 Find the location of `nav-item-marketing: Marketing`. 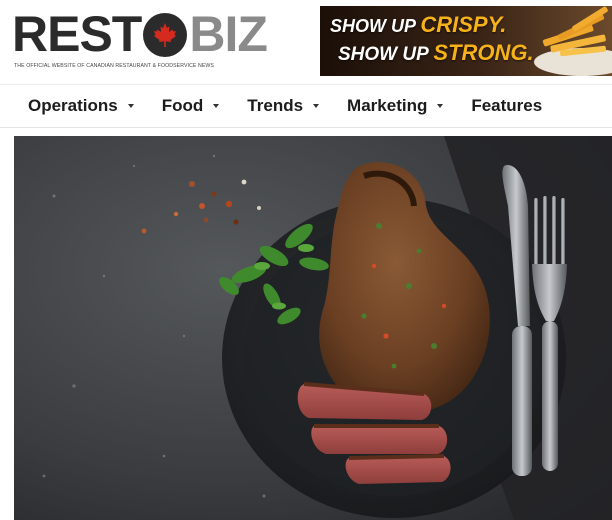

nav-item-marketing: Marketing is located at coordinates (395, 106).